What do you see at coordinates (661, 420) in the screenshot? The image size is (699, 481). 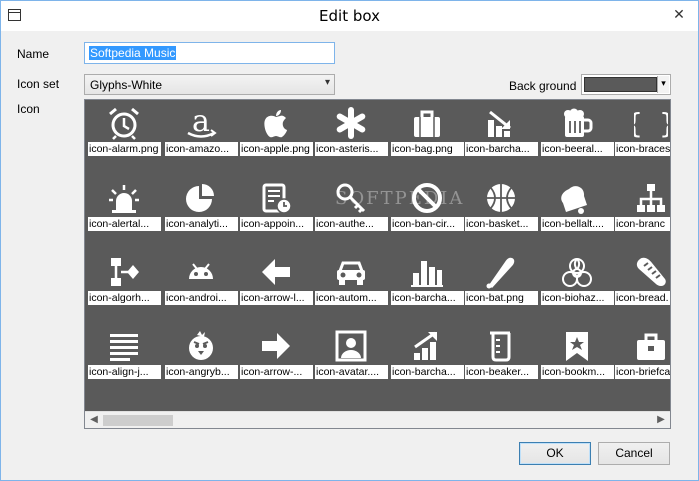 I see `scroll-right-icon: ▶` at bounding box center [661, 420].